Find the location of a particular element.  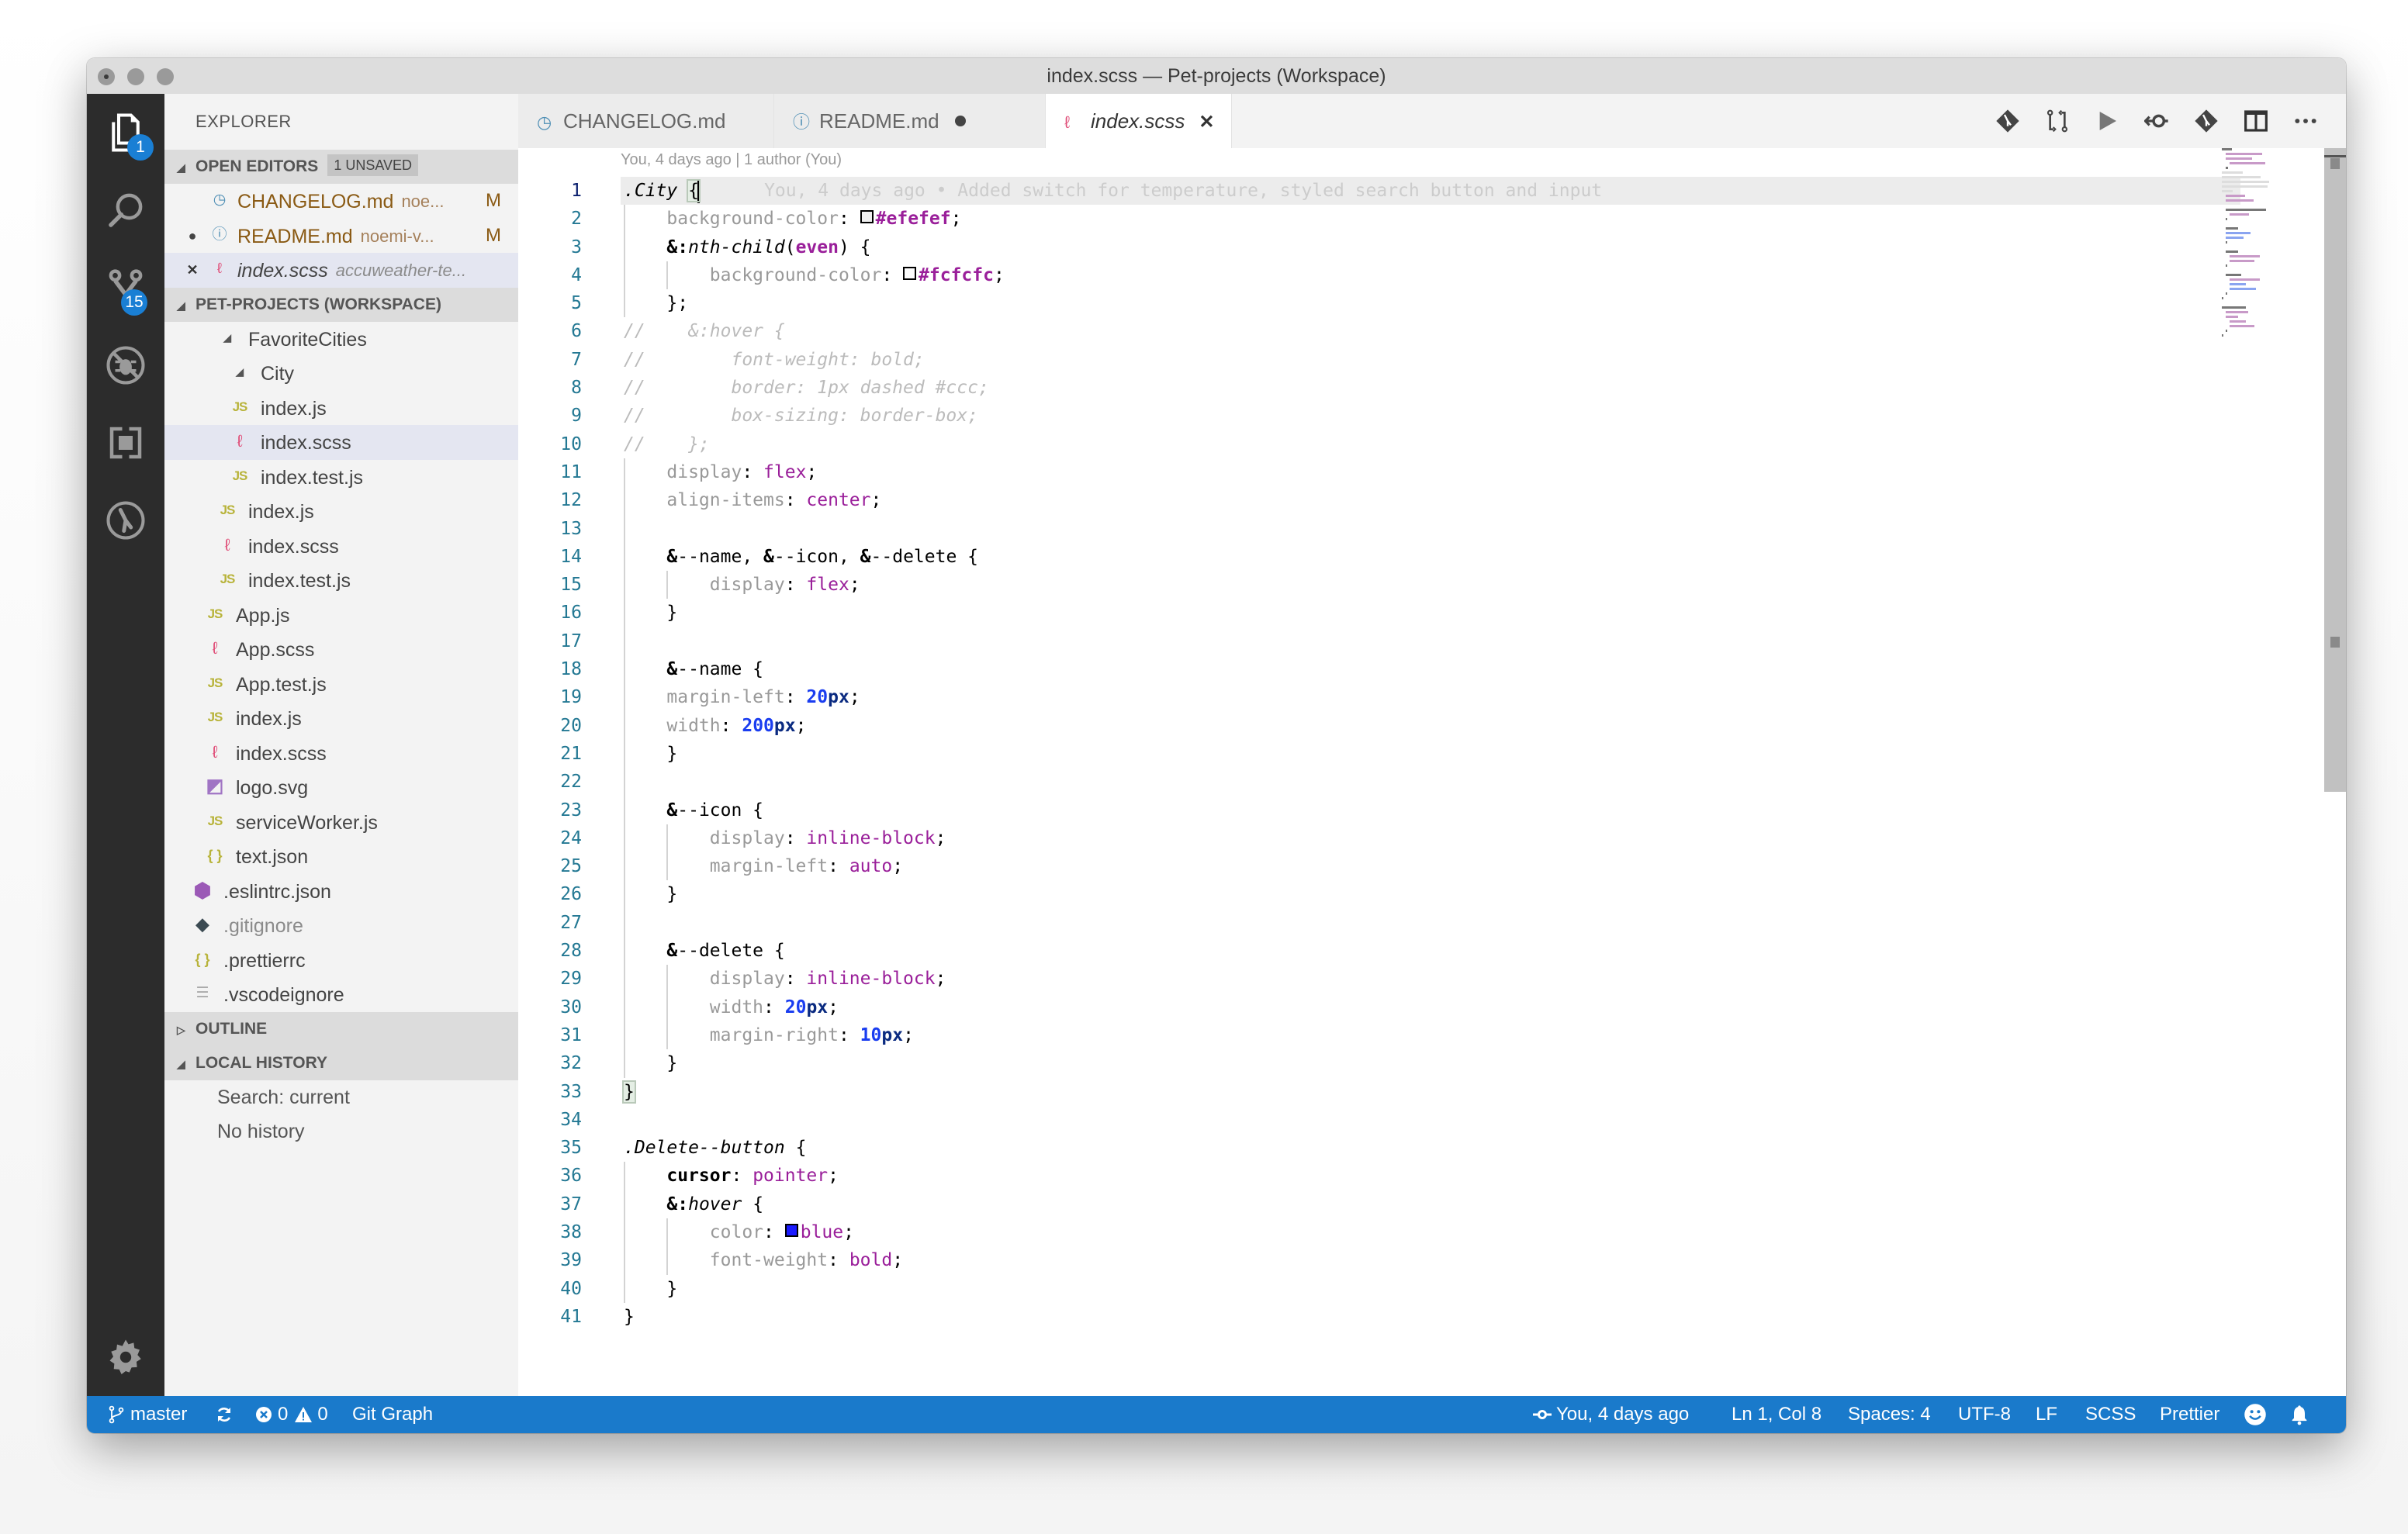

code-line: 9 // box-sizing: border-box; is located at coordinates (1432, 416).